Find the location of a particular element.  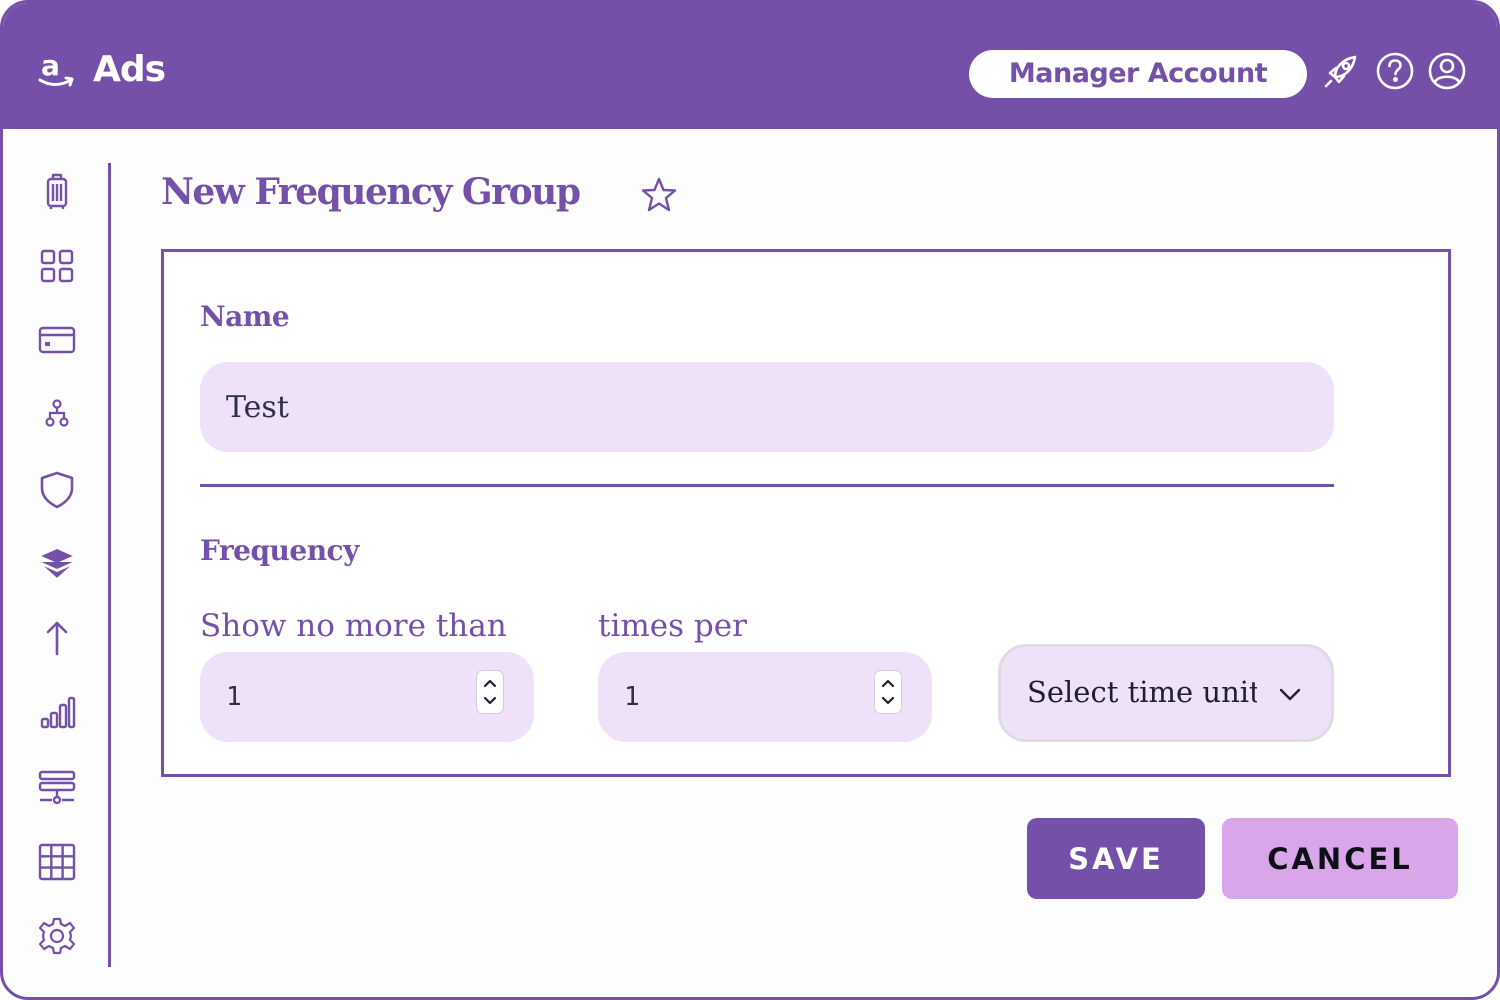

manager-account-button: Manager Account is located at coordinates (1138, 74).